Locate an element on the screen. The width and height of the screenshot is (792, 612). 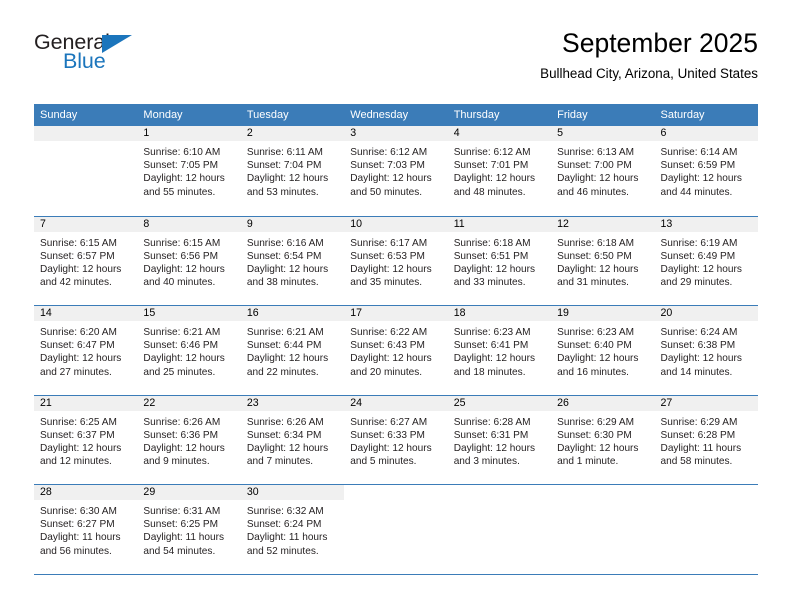
sunrise-text: Sunrise: 6:24 AM is located at coordinates (699, 332).